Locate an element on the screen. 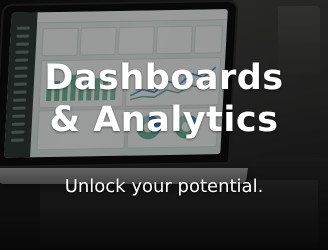 This screenshot has height=250, width=328. headline-line-2: & Analytics is located at coordinates (164, 120).